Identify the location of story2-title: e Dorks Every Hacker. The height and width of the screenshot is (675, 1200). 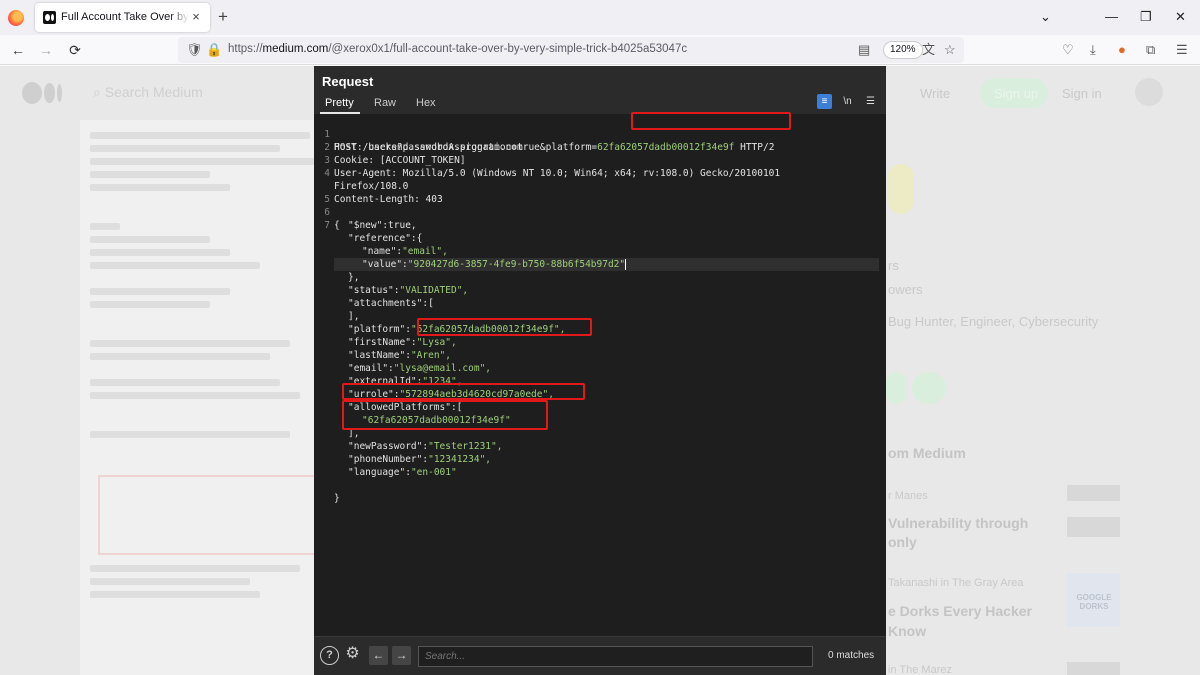
(960, 611).